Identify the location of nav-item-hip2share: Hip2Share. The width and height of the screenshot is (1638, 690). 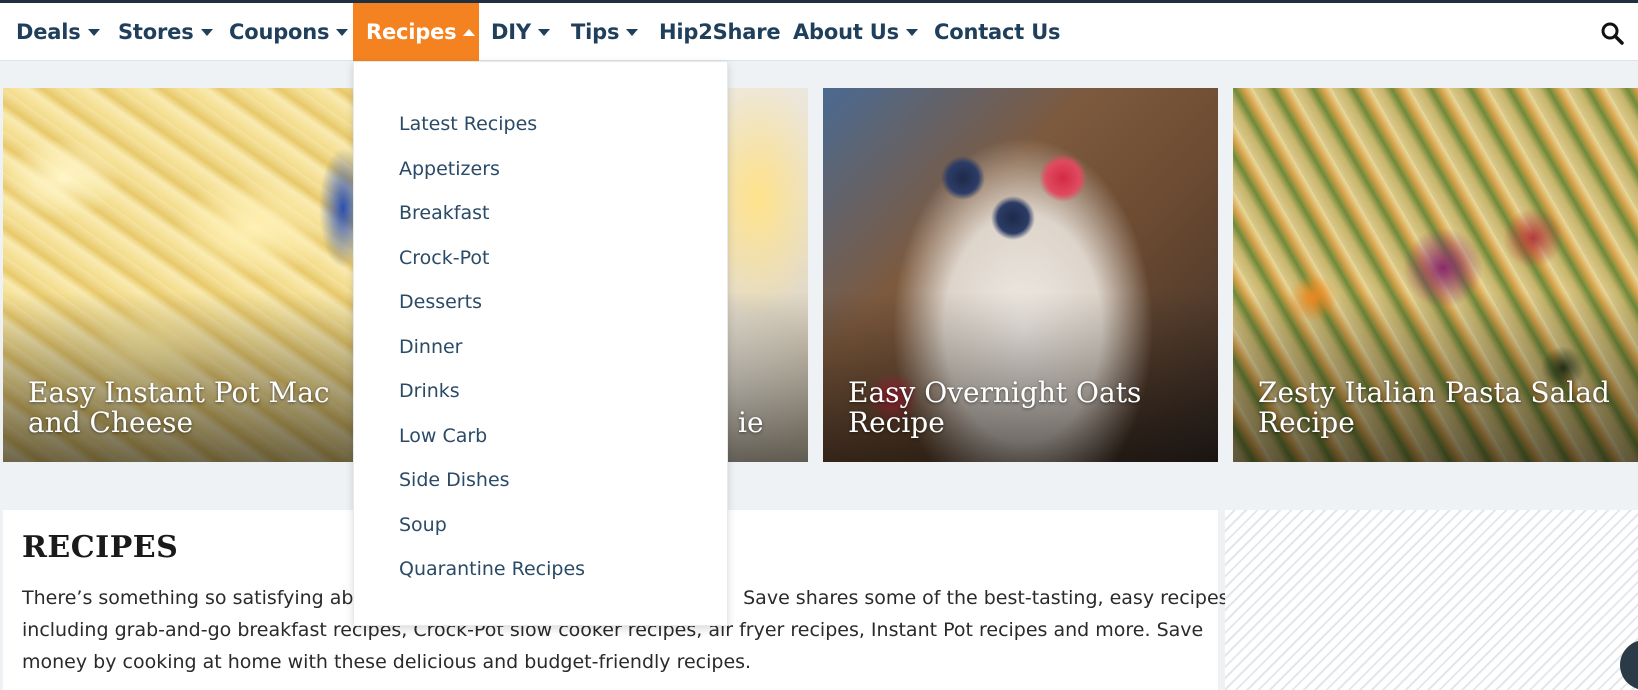
(720, 32).